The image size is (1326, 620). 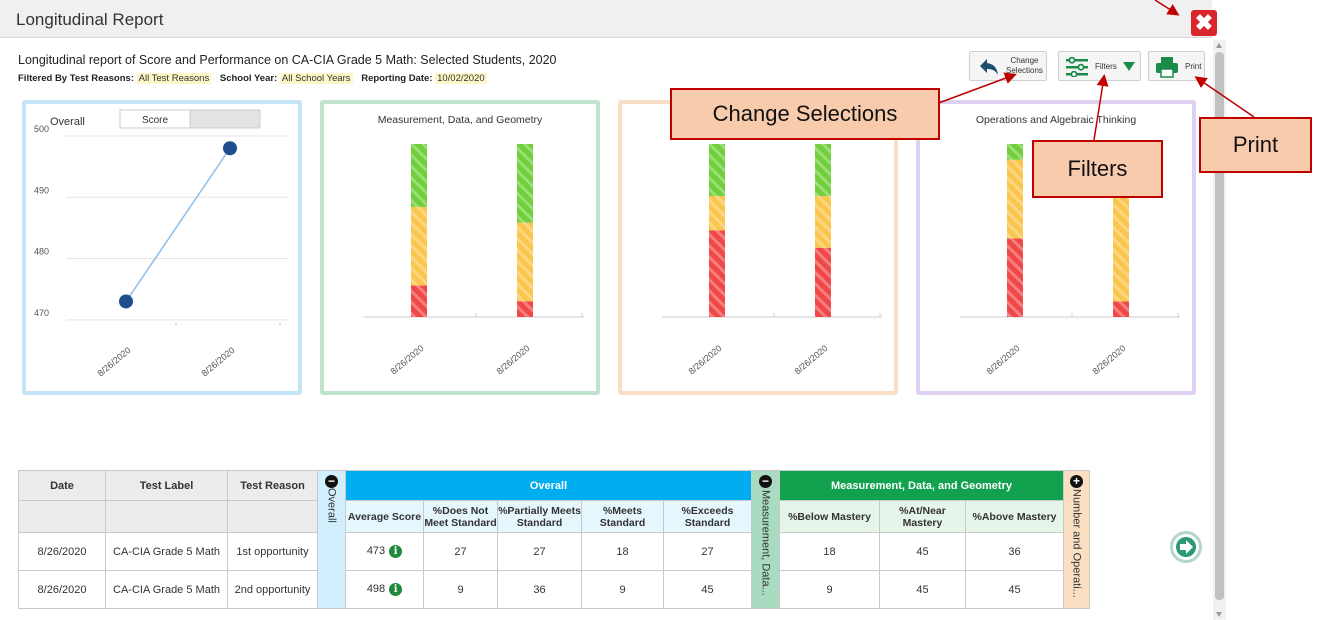 What do you see at coordinates (539, 551) in the screenshot?
I see `cell-partially-meets: 27` at bounding box center [539, 551].